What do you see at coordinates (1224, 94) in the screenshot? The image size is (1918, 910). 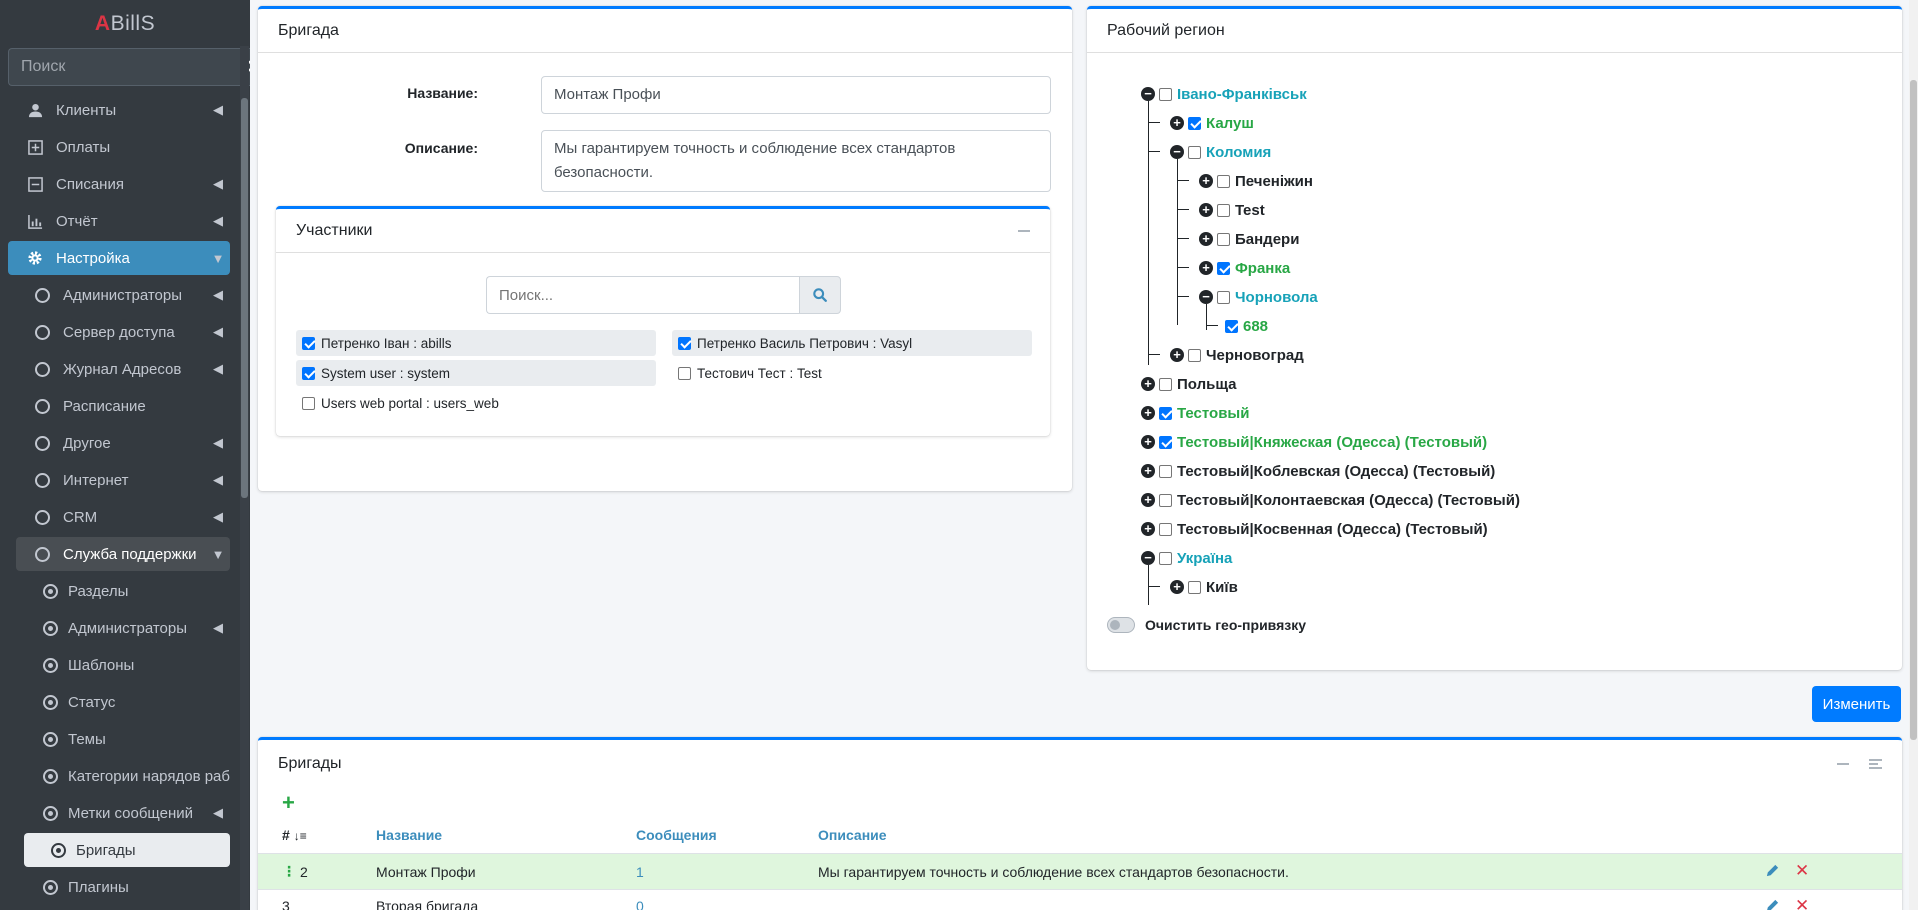 I see `tree-node: − Івано-Франківськ` at bounding box center [1224, 94].